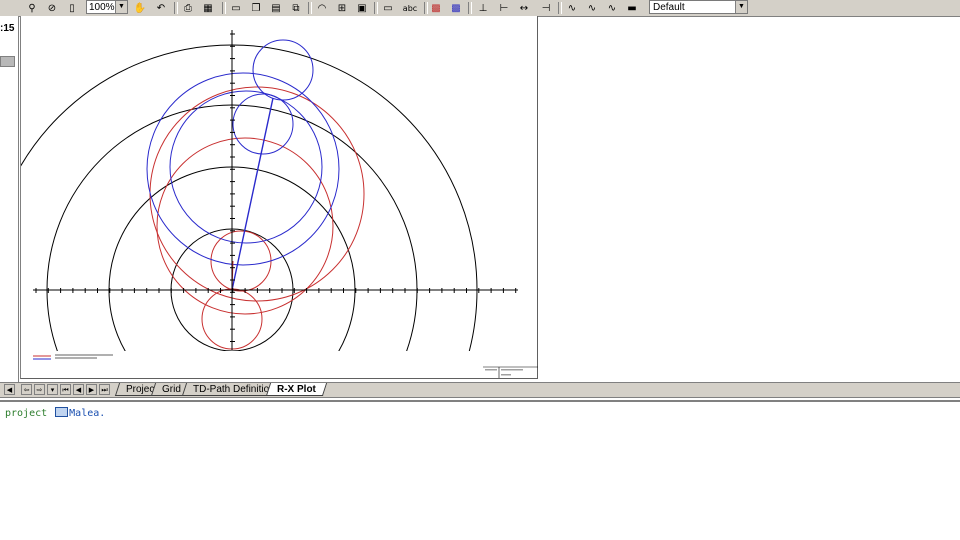 Image resolution: width=960 pixels, height=540 pixels. What do you see at coordinates (256, 8) in the screenshot?
I see `copy-icon: ❐` at bounding box center [256, 8].